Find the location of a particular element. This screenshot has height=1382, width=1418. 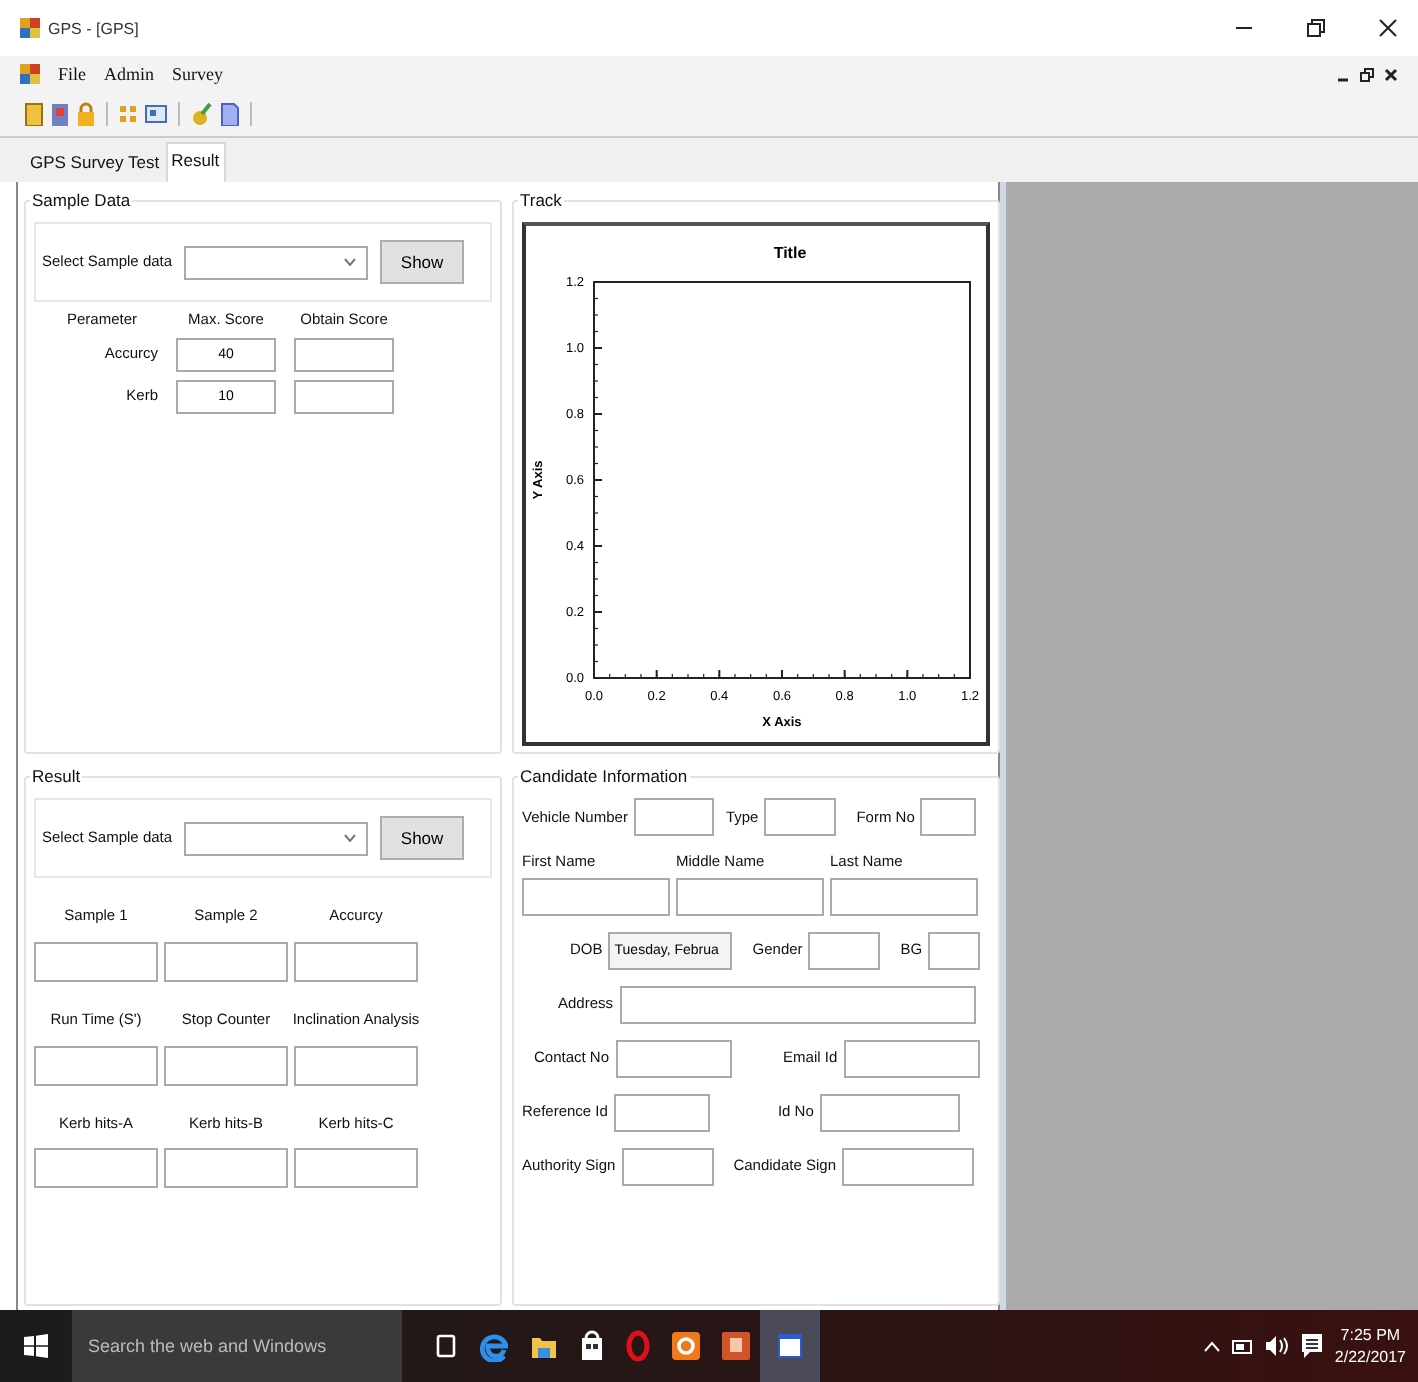

group-title: Result is located at coordinates (56, 776).